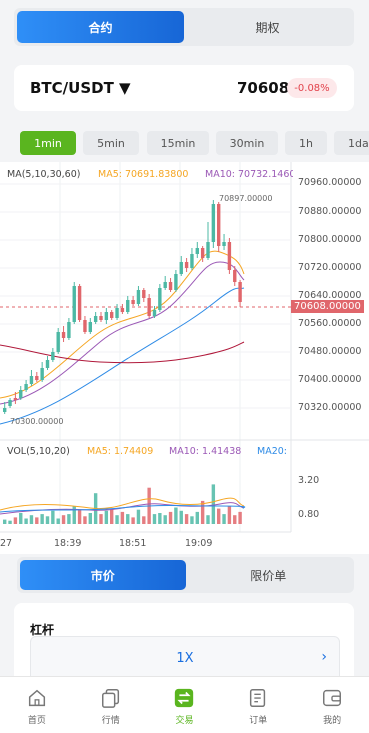 This screenshot has height=733, width=369. What do you see at coordinates (184, 698) in the screenshot?
I see `trade-icon` at bounding box center [184, 698].